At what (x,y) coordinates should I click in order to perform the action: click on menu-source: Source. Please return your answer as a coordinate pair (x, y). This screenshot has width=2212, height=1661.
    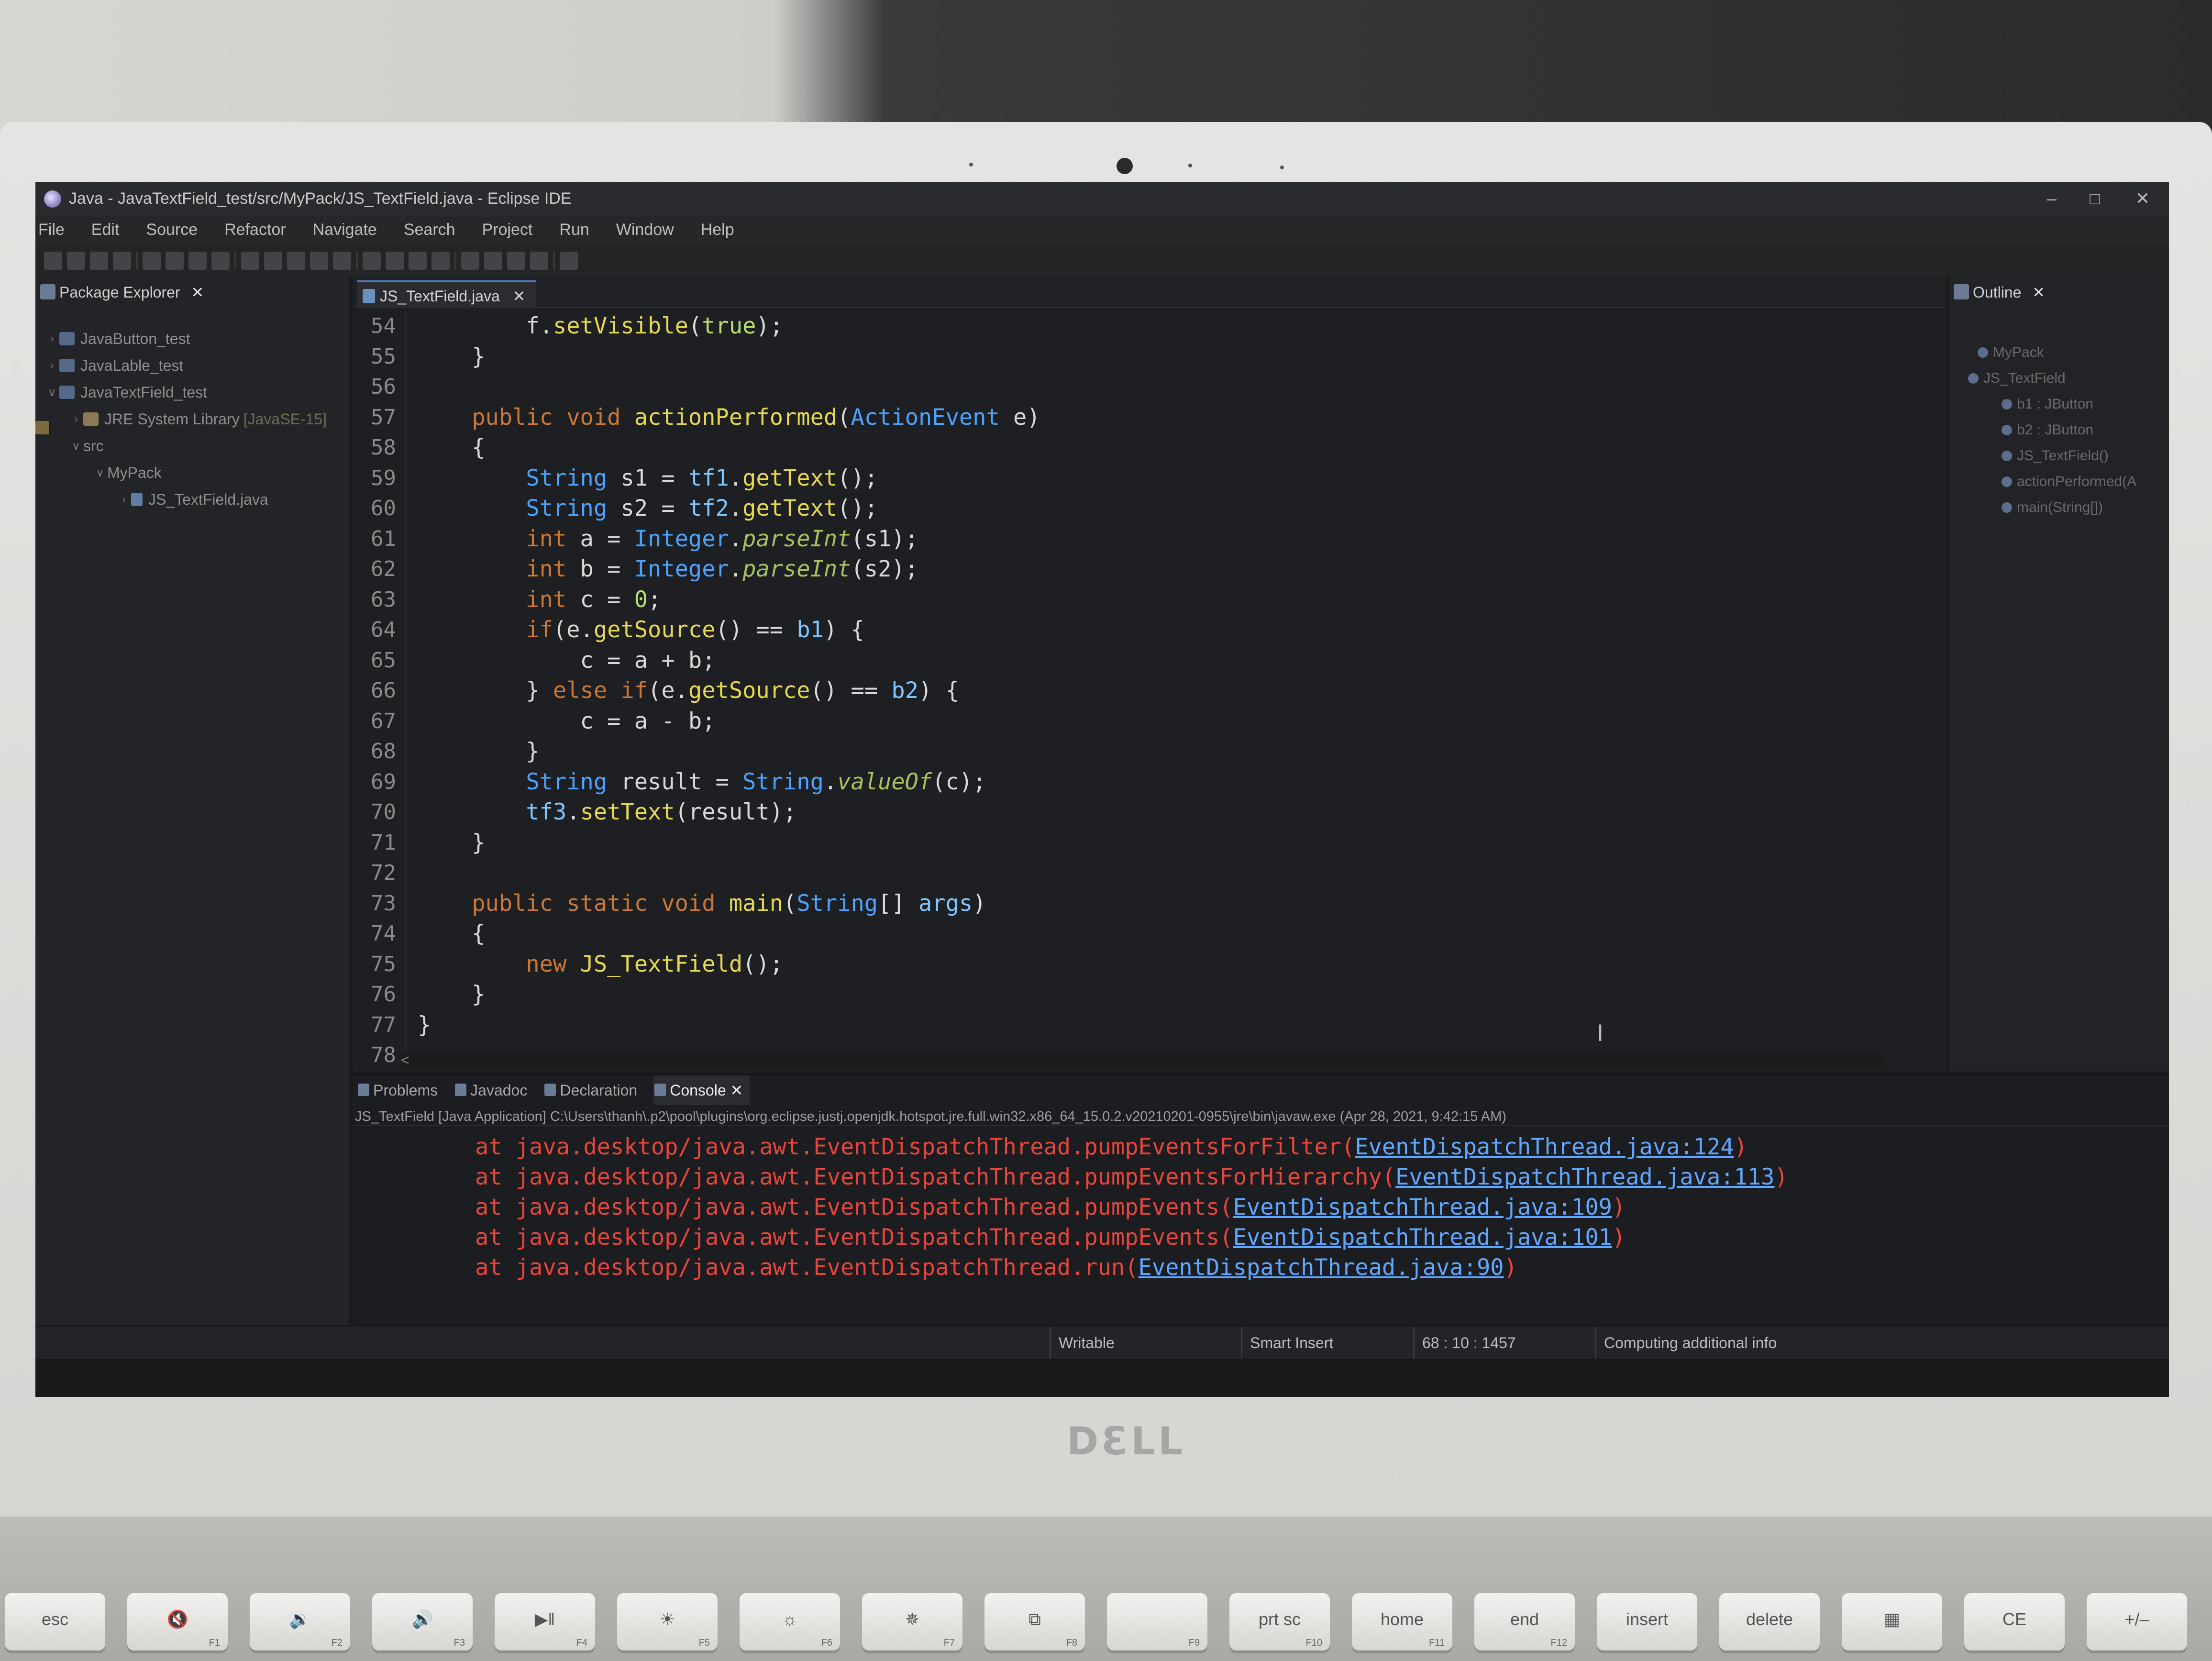
    Looking at the image, I should click on (172, 230).